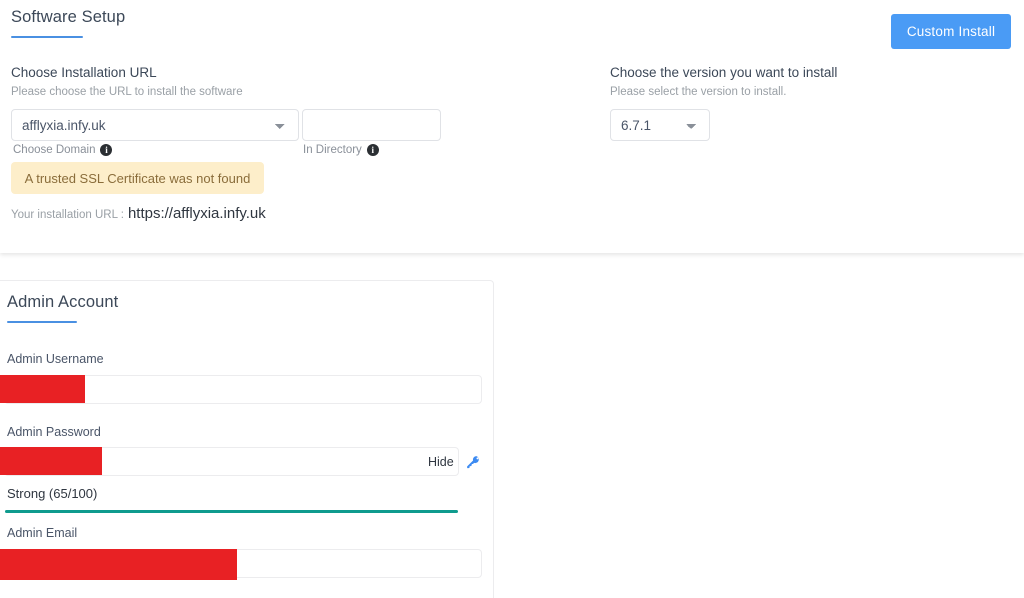  Describe the element at coordinates (371, 125) in the screenshot. I see `directory-input` at that location.